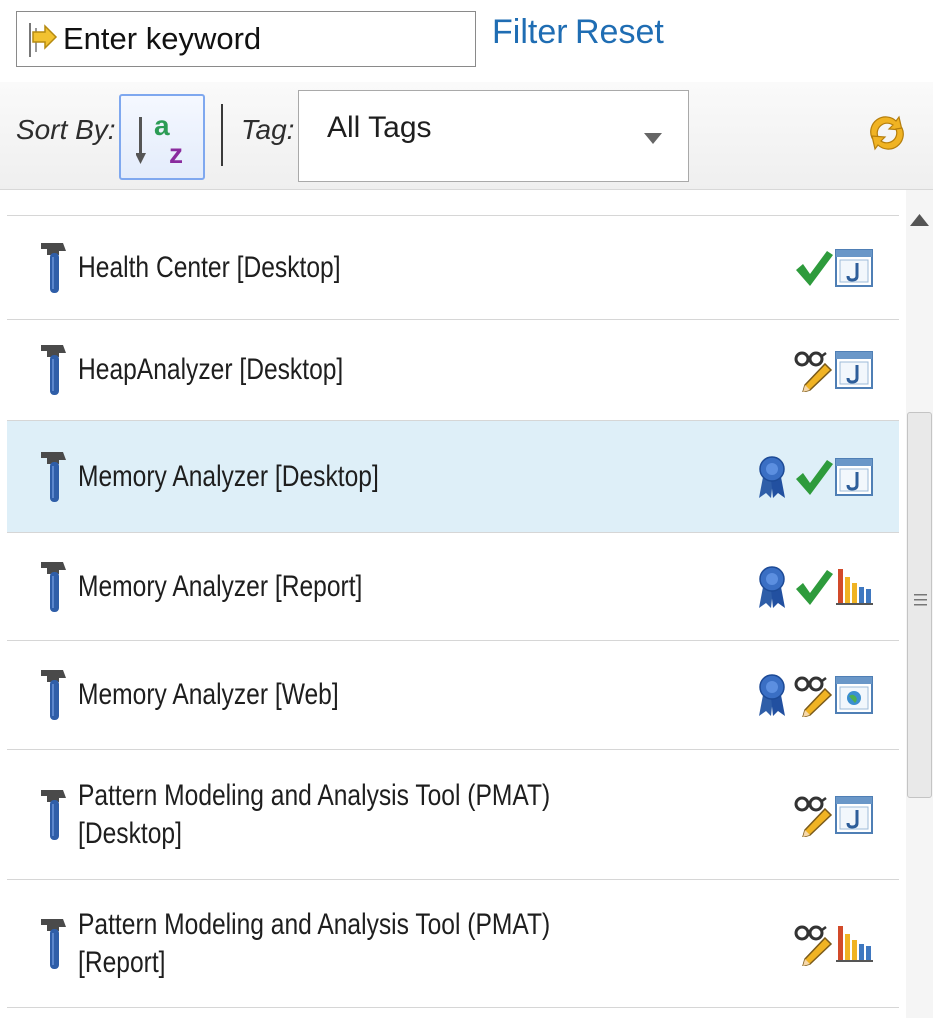 This screenshot has height=1018, width=933. I want to click on toolbar-divider, so click(222, 135).